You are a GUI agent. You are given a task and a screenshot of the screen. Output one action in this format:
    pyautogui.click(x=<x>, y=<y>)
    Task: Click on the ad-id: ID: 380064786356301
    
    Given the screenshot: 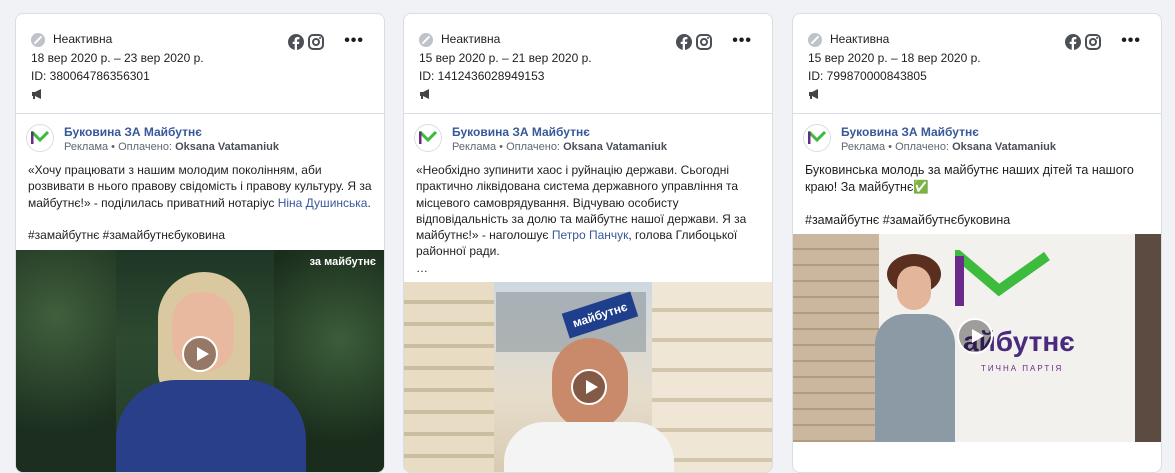 What is the action you would take?
    pyautogui.click(x=90, y=76)
    